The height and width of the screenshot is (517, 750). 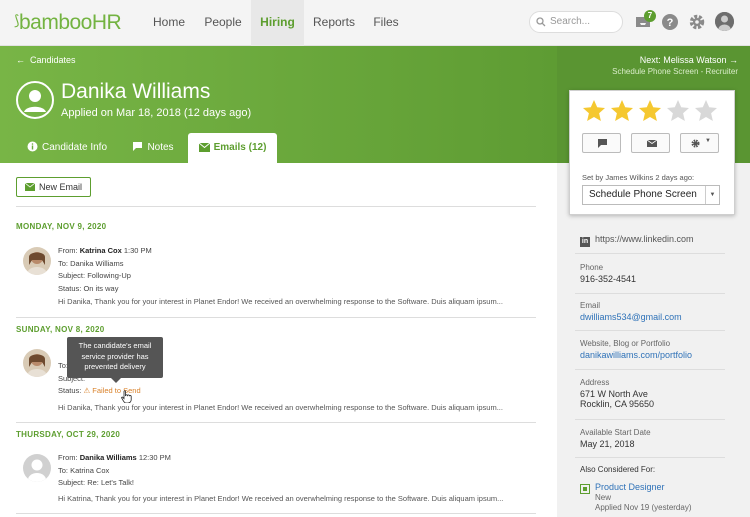 What do you see at coordinates (232, 148) in the screenshot?
I see `tab-emails: Emails (12)` at bounding box center [232, 148].